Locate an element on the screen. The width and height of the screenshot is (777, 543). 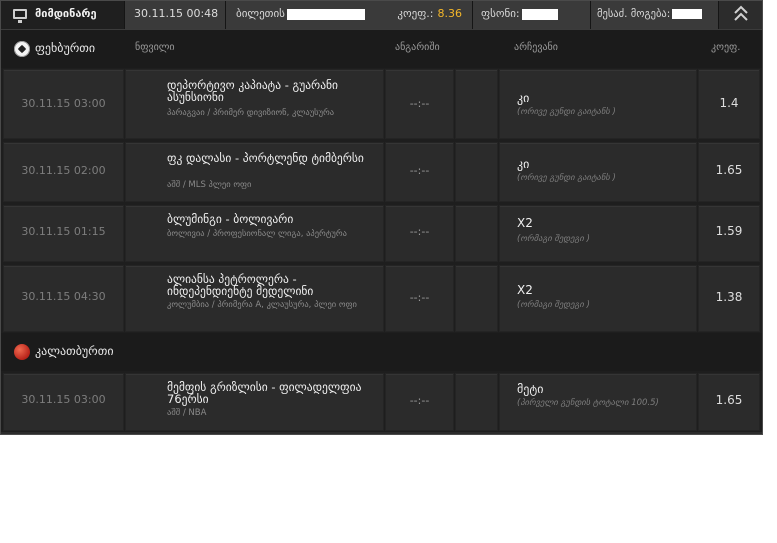
column-header-coef: კოეფ. is located at coordinates (726, 47).